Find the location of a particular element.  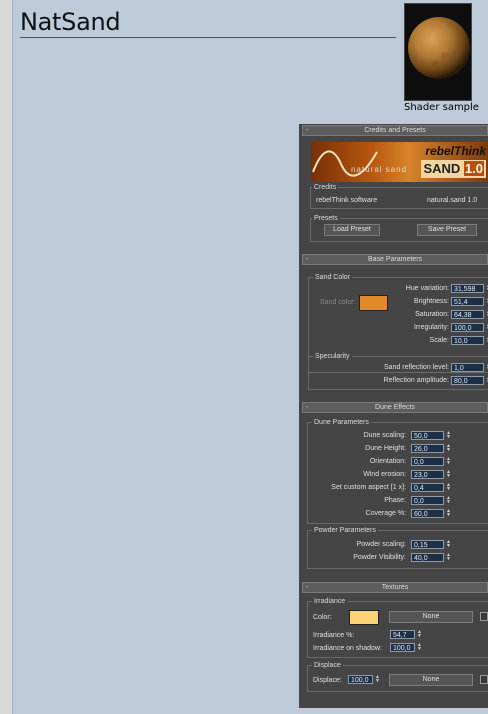

irradiance-color-swatch is located at coordinates (364, 617).